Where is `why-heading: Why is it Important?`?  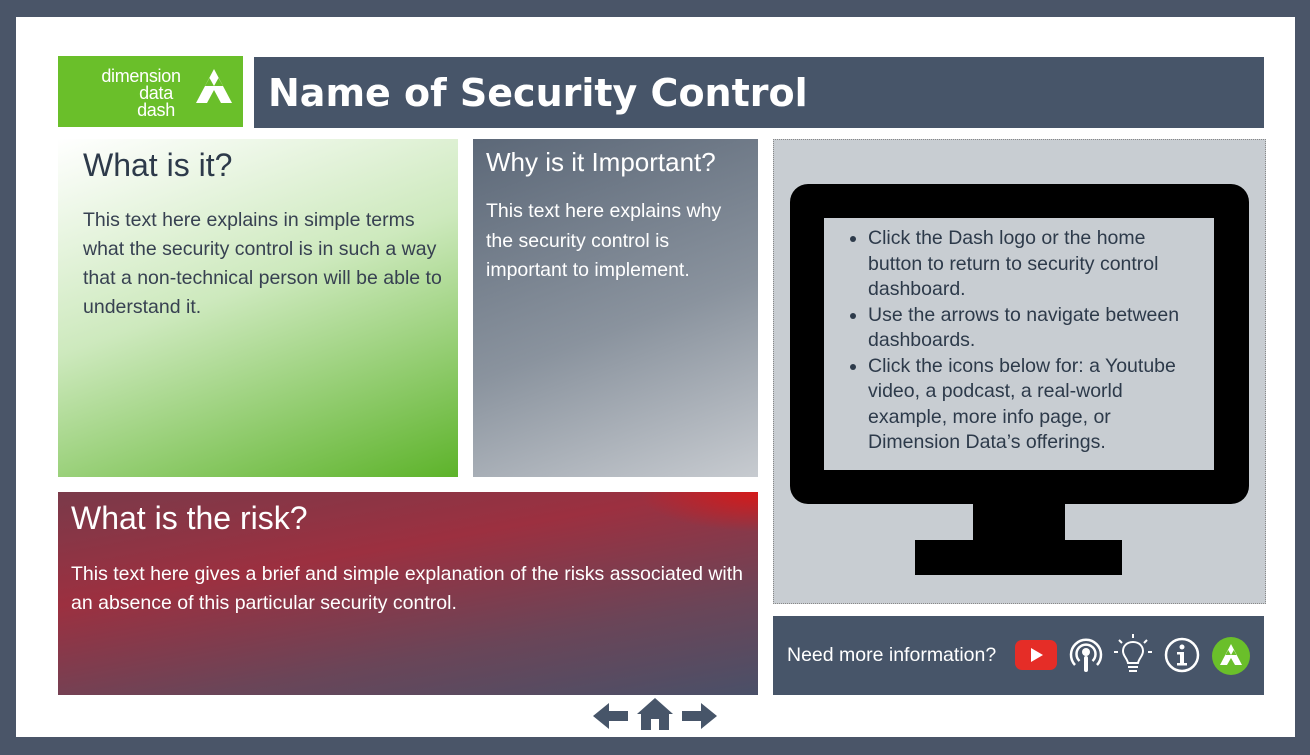 why-heading: Why is it Important? is located at coordinates (601, 162).